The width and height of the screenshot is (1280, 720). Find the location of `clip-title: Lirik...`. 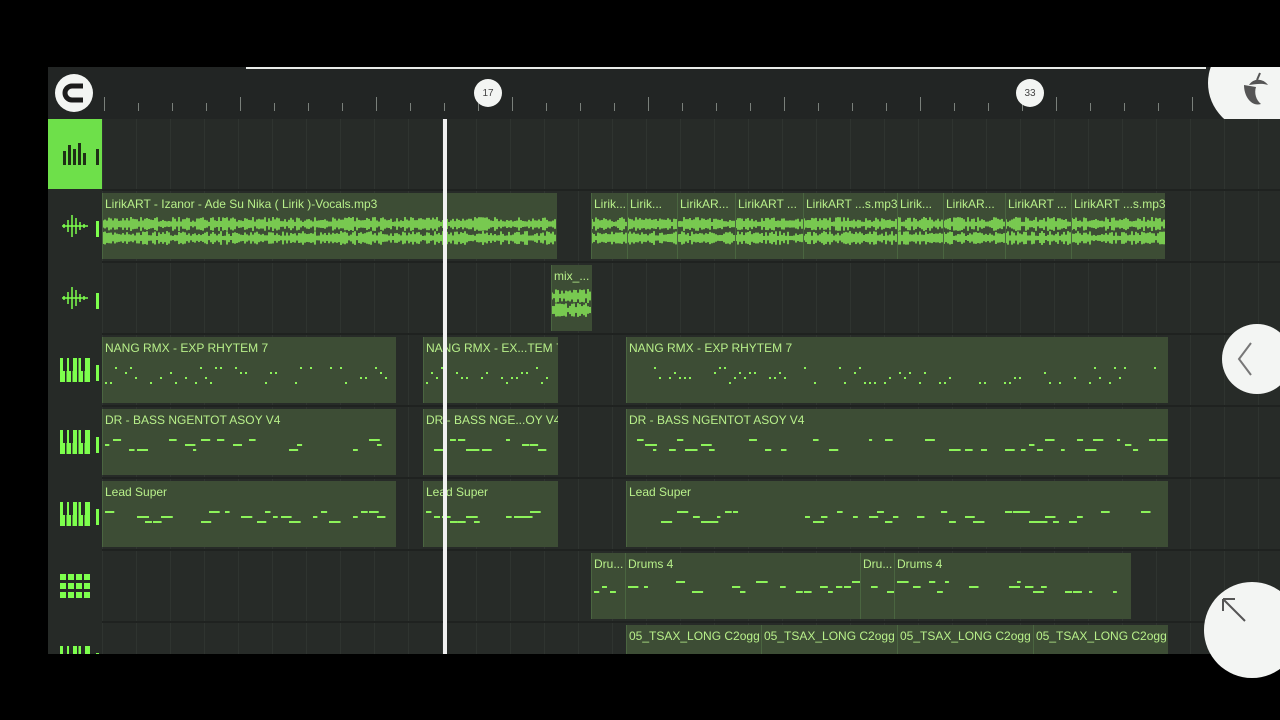

clip-title: Lirik... is located at coordinates (646, 204).